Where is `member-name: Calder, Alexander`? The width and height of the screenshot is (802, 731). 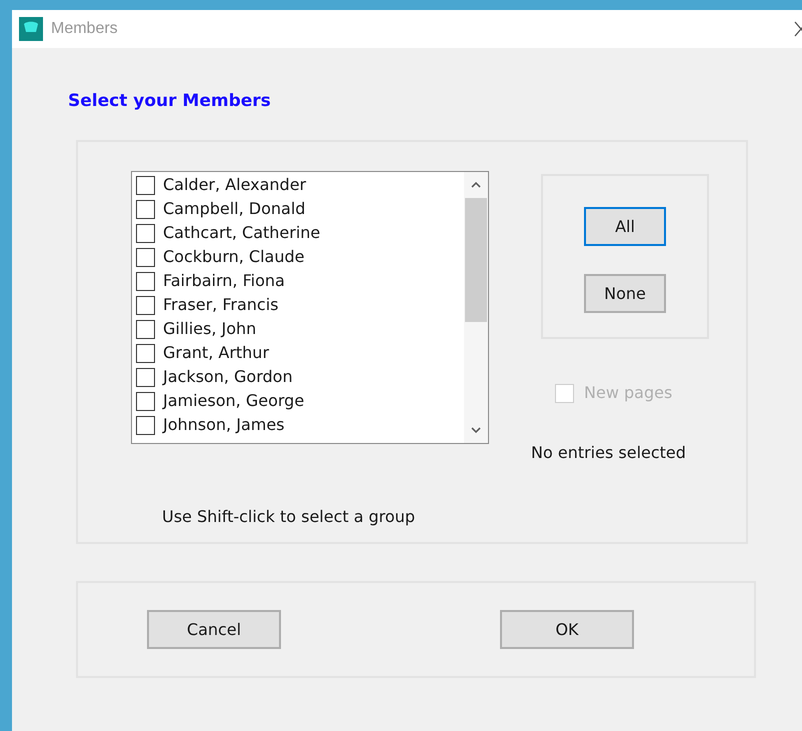
member-name: Calder, Alexander is located at coordinates (234, 185).